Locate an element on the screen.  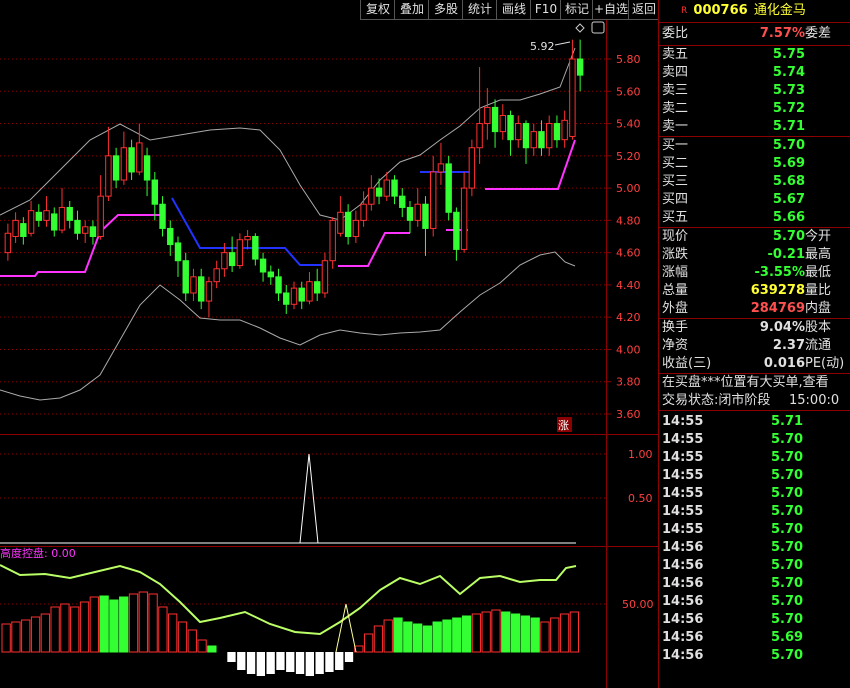
stock-name: 通化金马 is located at coordinates (779, 10).